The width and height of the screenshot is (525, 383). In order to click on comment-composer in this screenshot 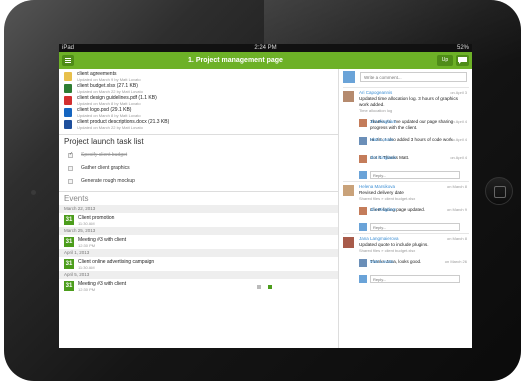, I will do `click(406, 78)`.